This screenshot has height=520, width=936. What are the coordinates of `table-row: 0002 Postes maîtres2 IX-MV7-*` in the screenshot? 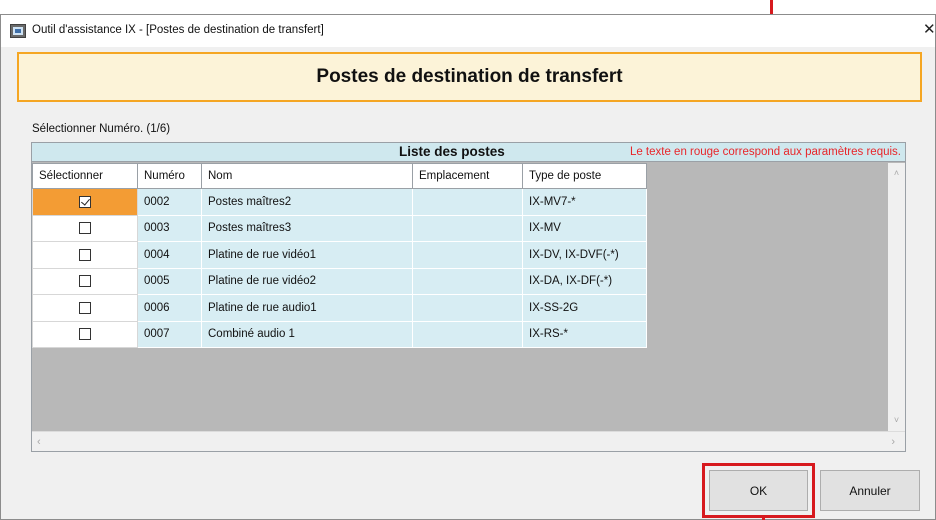 It's located at (339, 202).